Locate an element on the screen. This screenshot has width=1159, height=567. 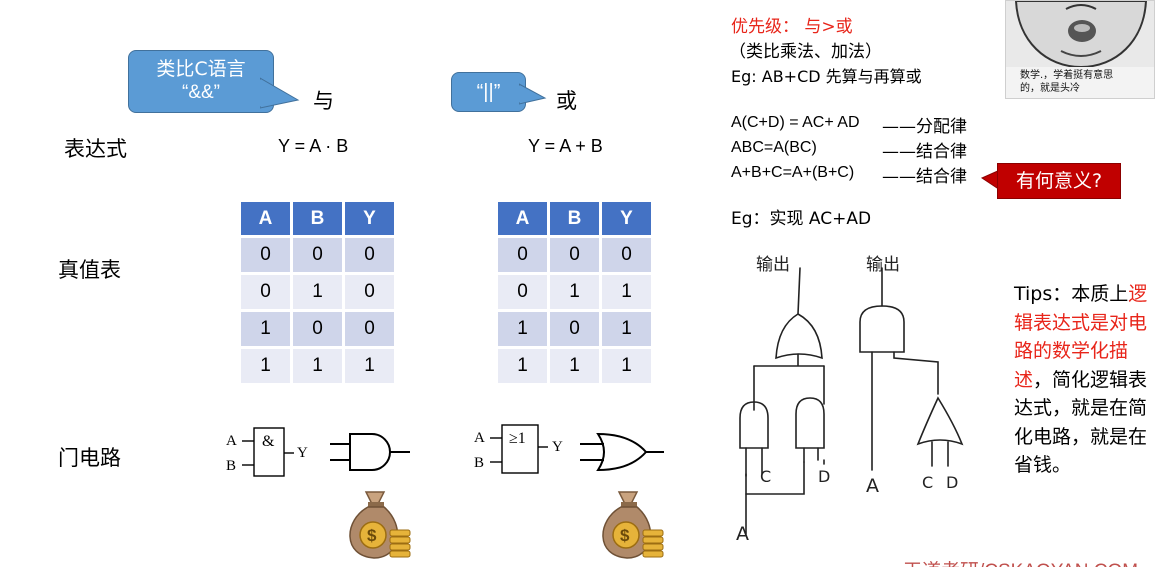
meme-caption: 数学.，学着挺有意思 的，就是头冷 is located at coordinates (1066, 82).